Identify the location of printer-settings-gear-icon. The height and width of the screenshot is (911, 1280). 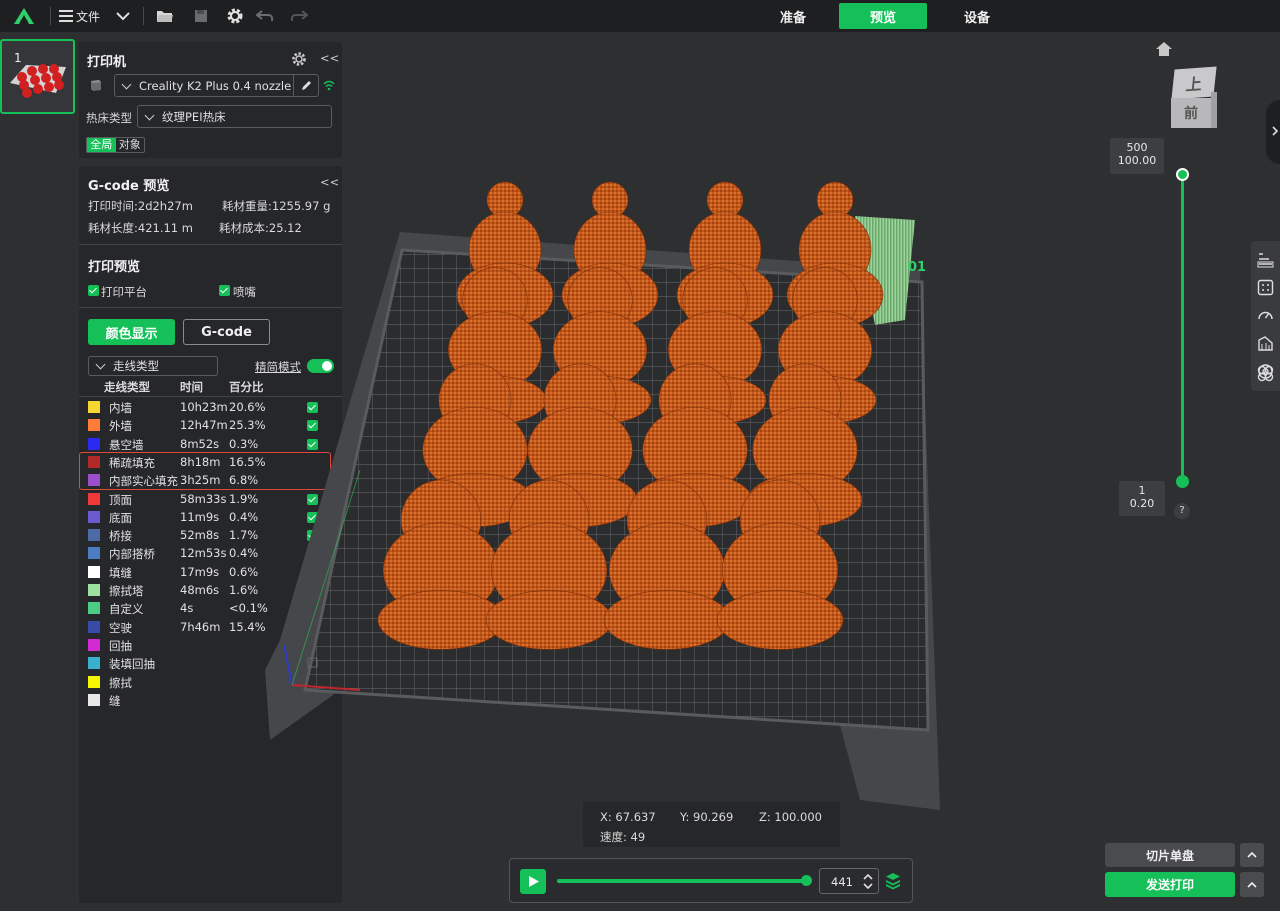
(299, 59).